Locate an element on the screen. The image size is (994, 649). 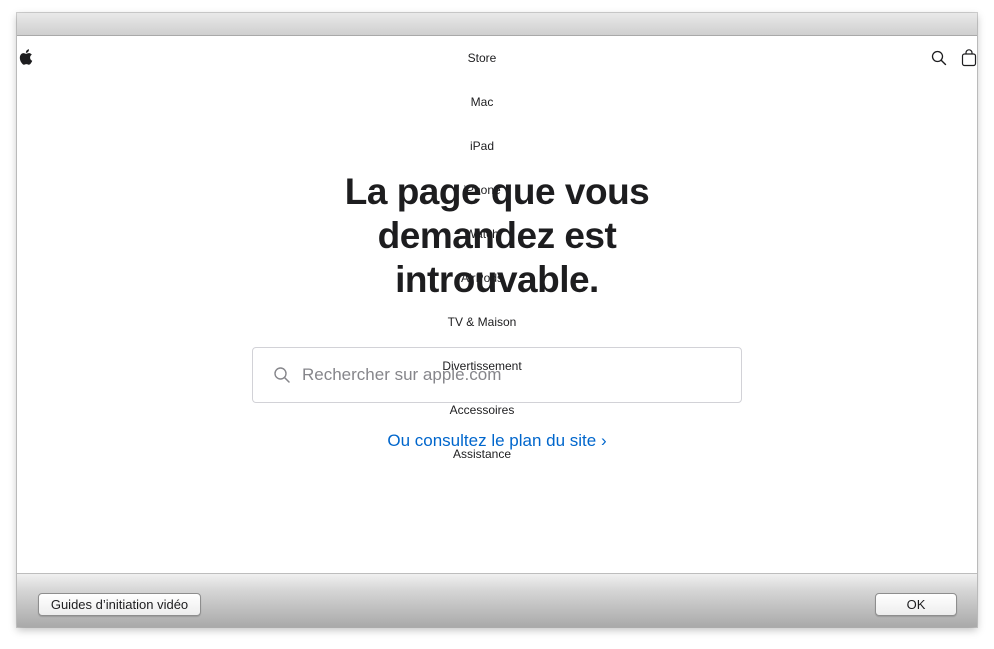
search-field-icon is located at coordinates (282, 375).